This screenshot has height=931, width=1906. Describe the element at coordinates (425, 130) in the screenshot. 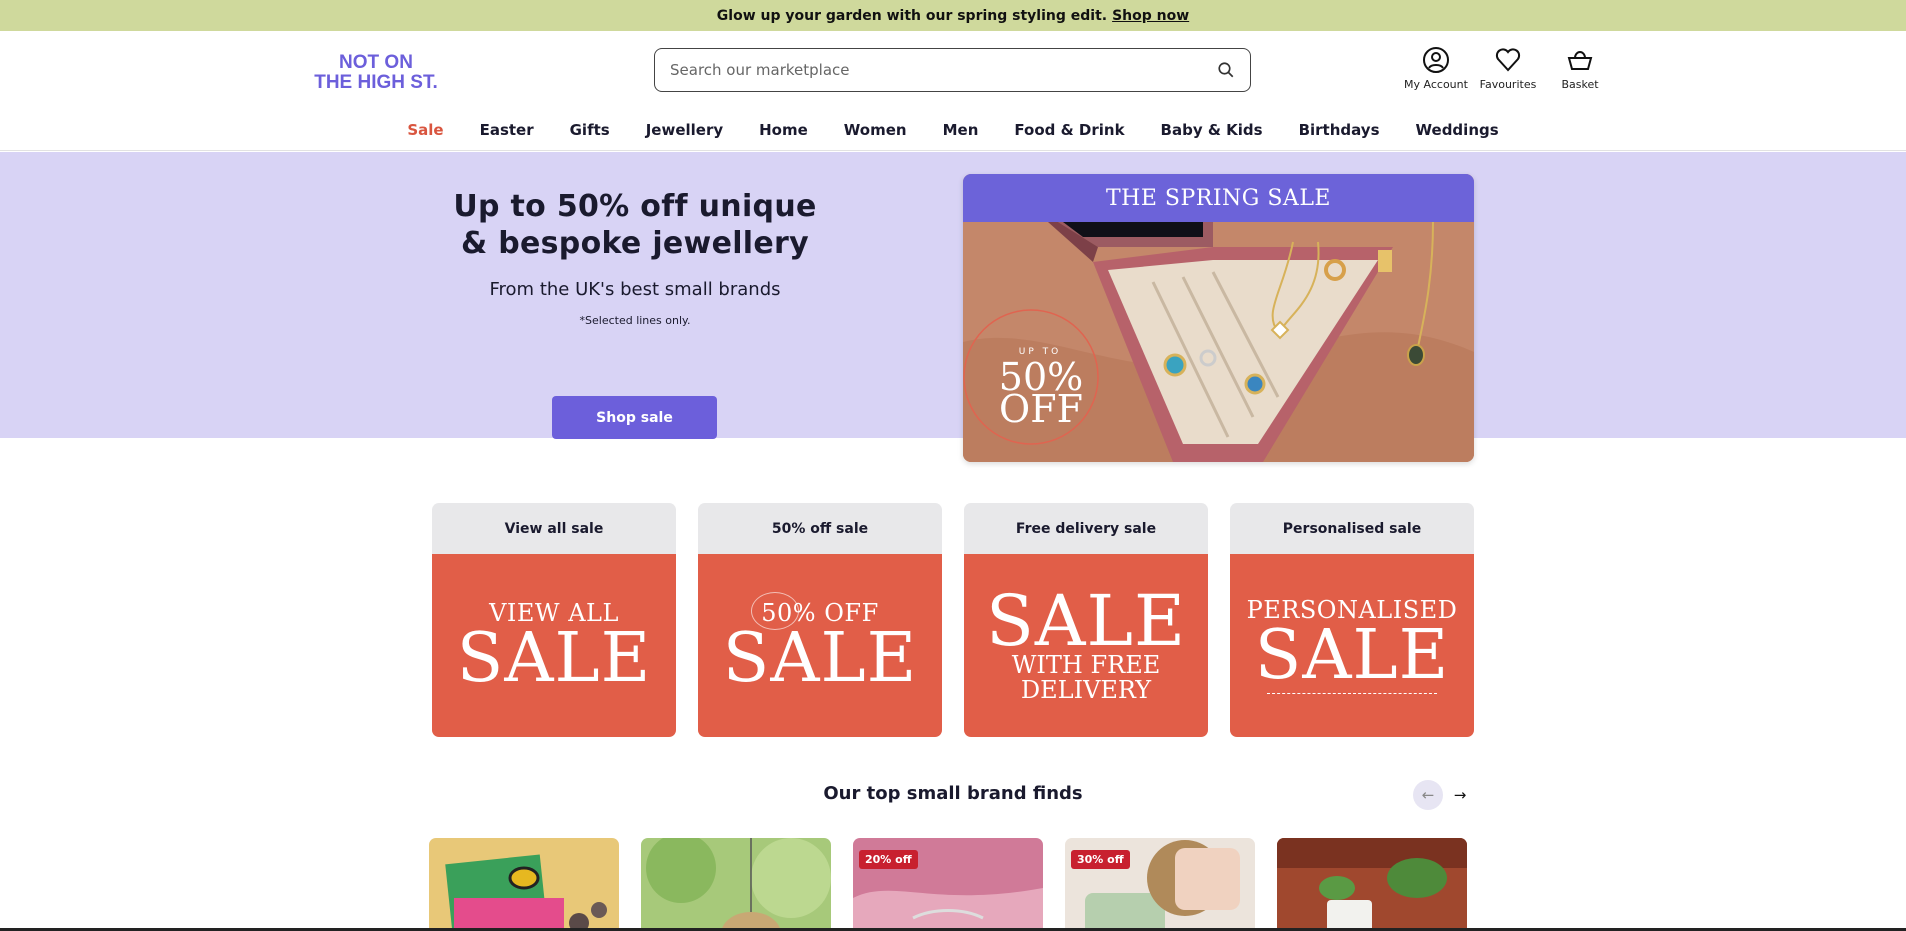

I see `nav-item-sale: Sale` at that location.